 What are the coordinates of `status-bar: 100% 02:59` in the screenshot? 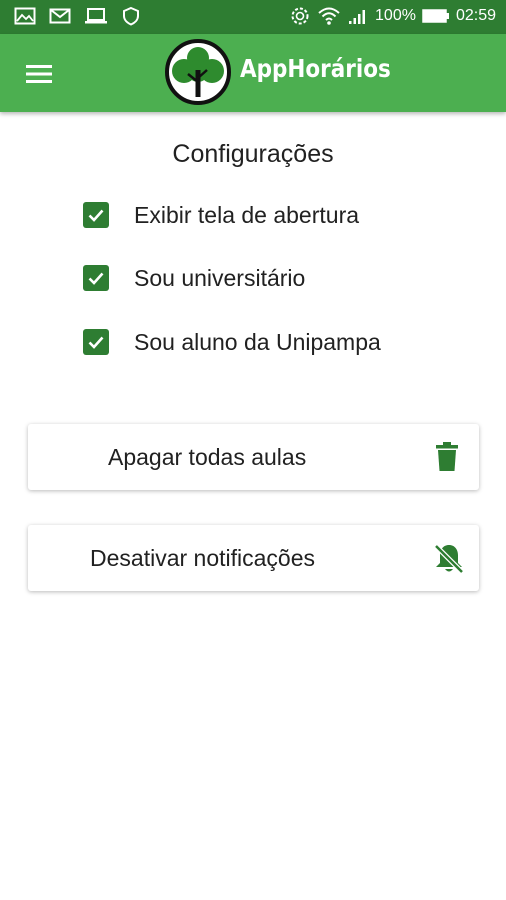 It's located at (253, 17).